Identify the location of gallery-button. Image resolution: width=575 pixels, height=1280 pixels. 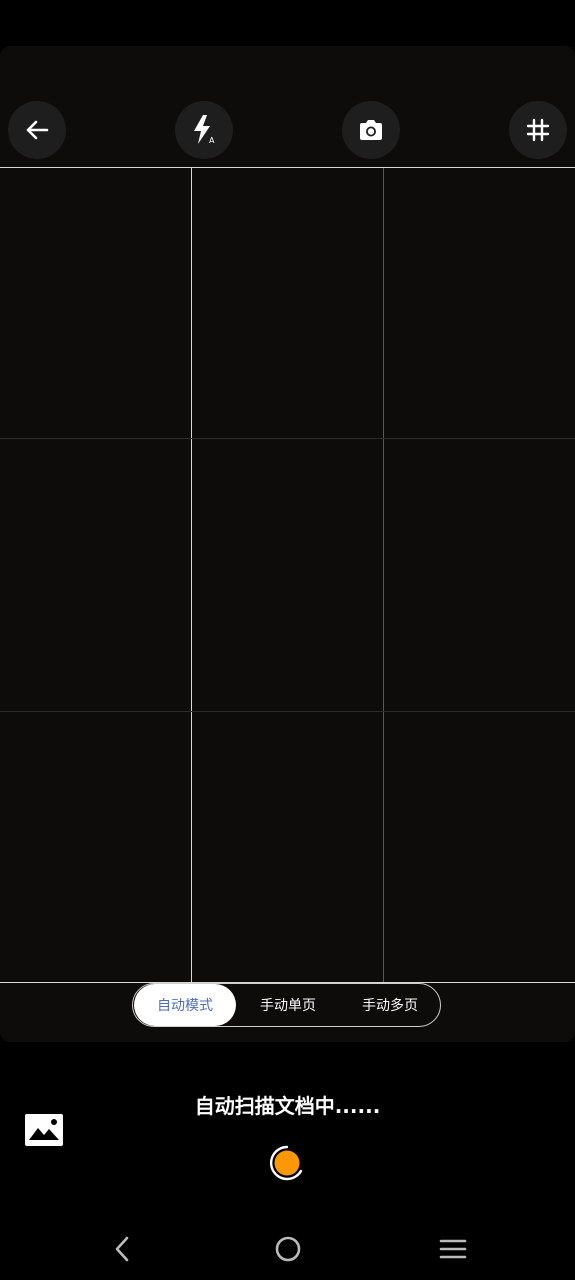
(44, 1130).